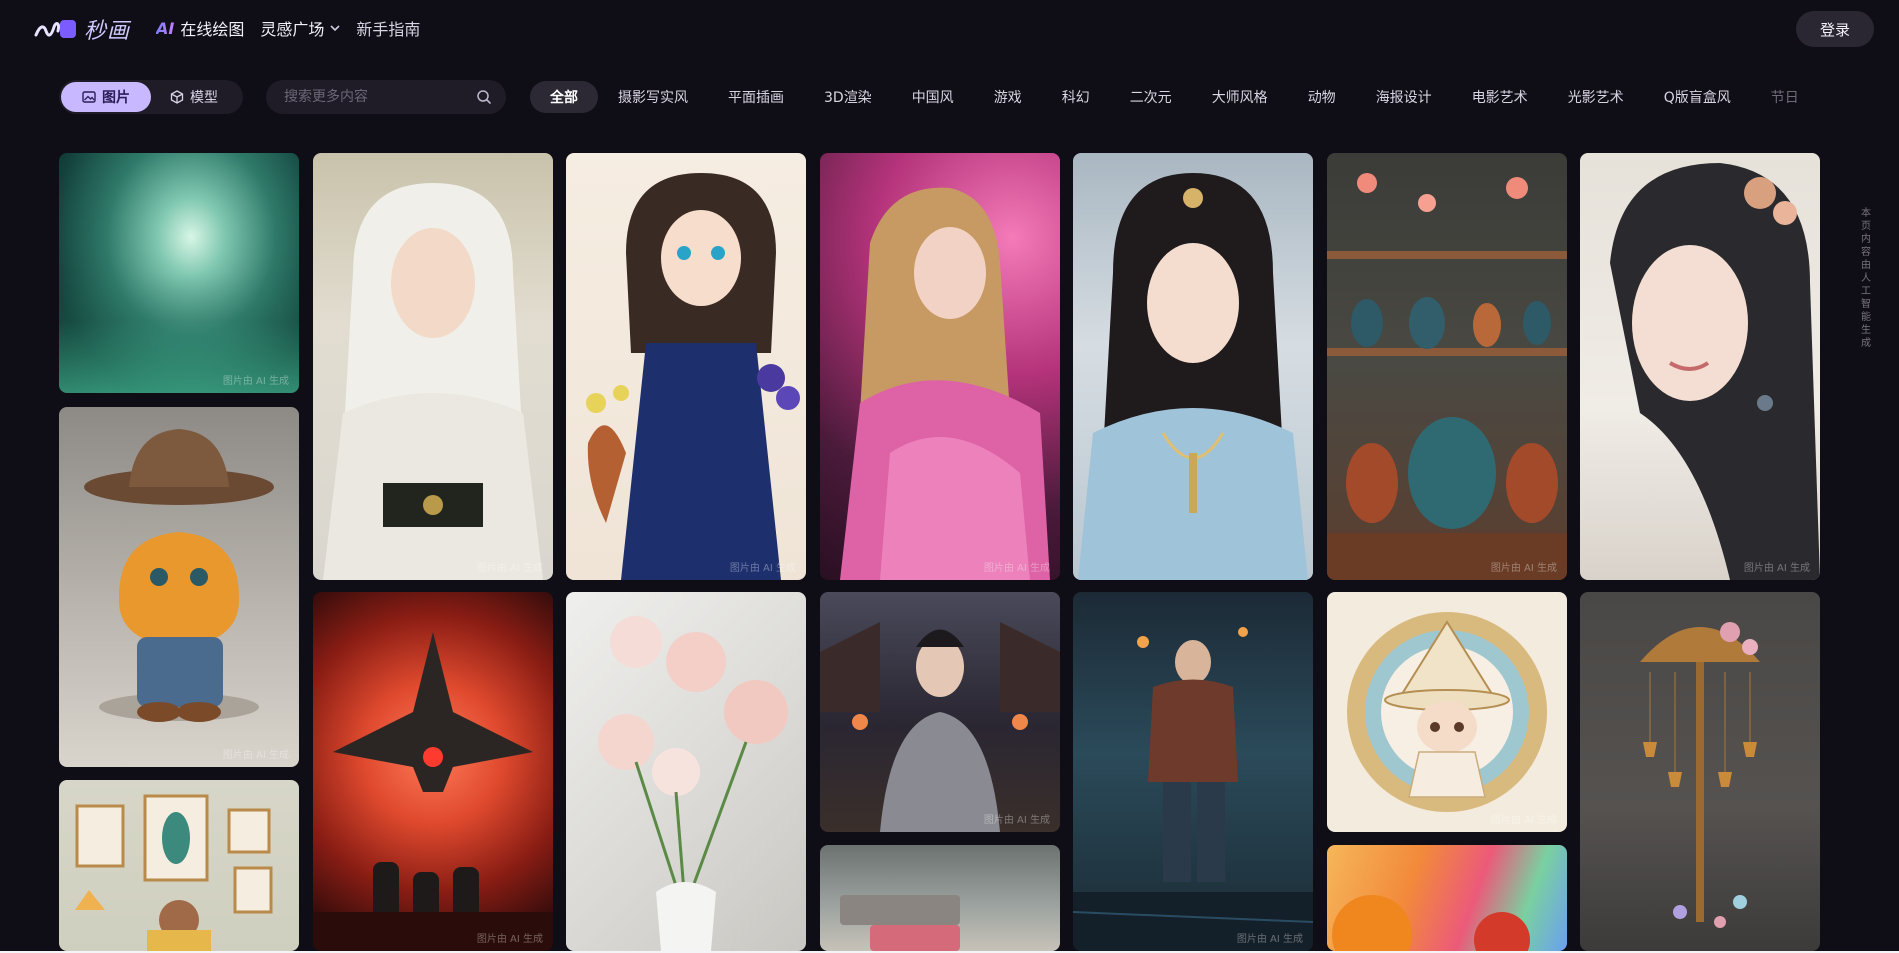 Image resolution: width=1899 pixels, height=953 pixels. What do you see at coordinates (1447, 366) in the screenshot?
I see `gallery-card-porcelain: 图片由 AI 生成` at bounding box center [1447, 366].